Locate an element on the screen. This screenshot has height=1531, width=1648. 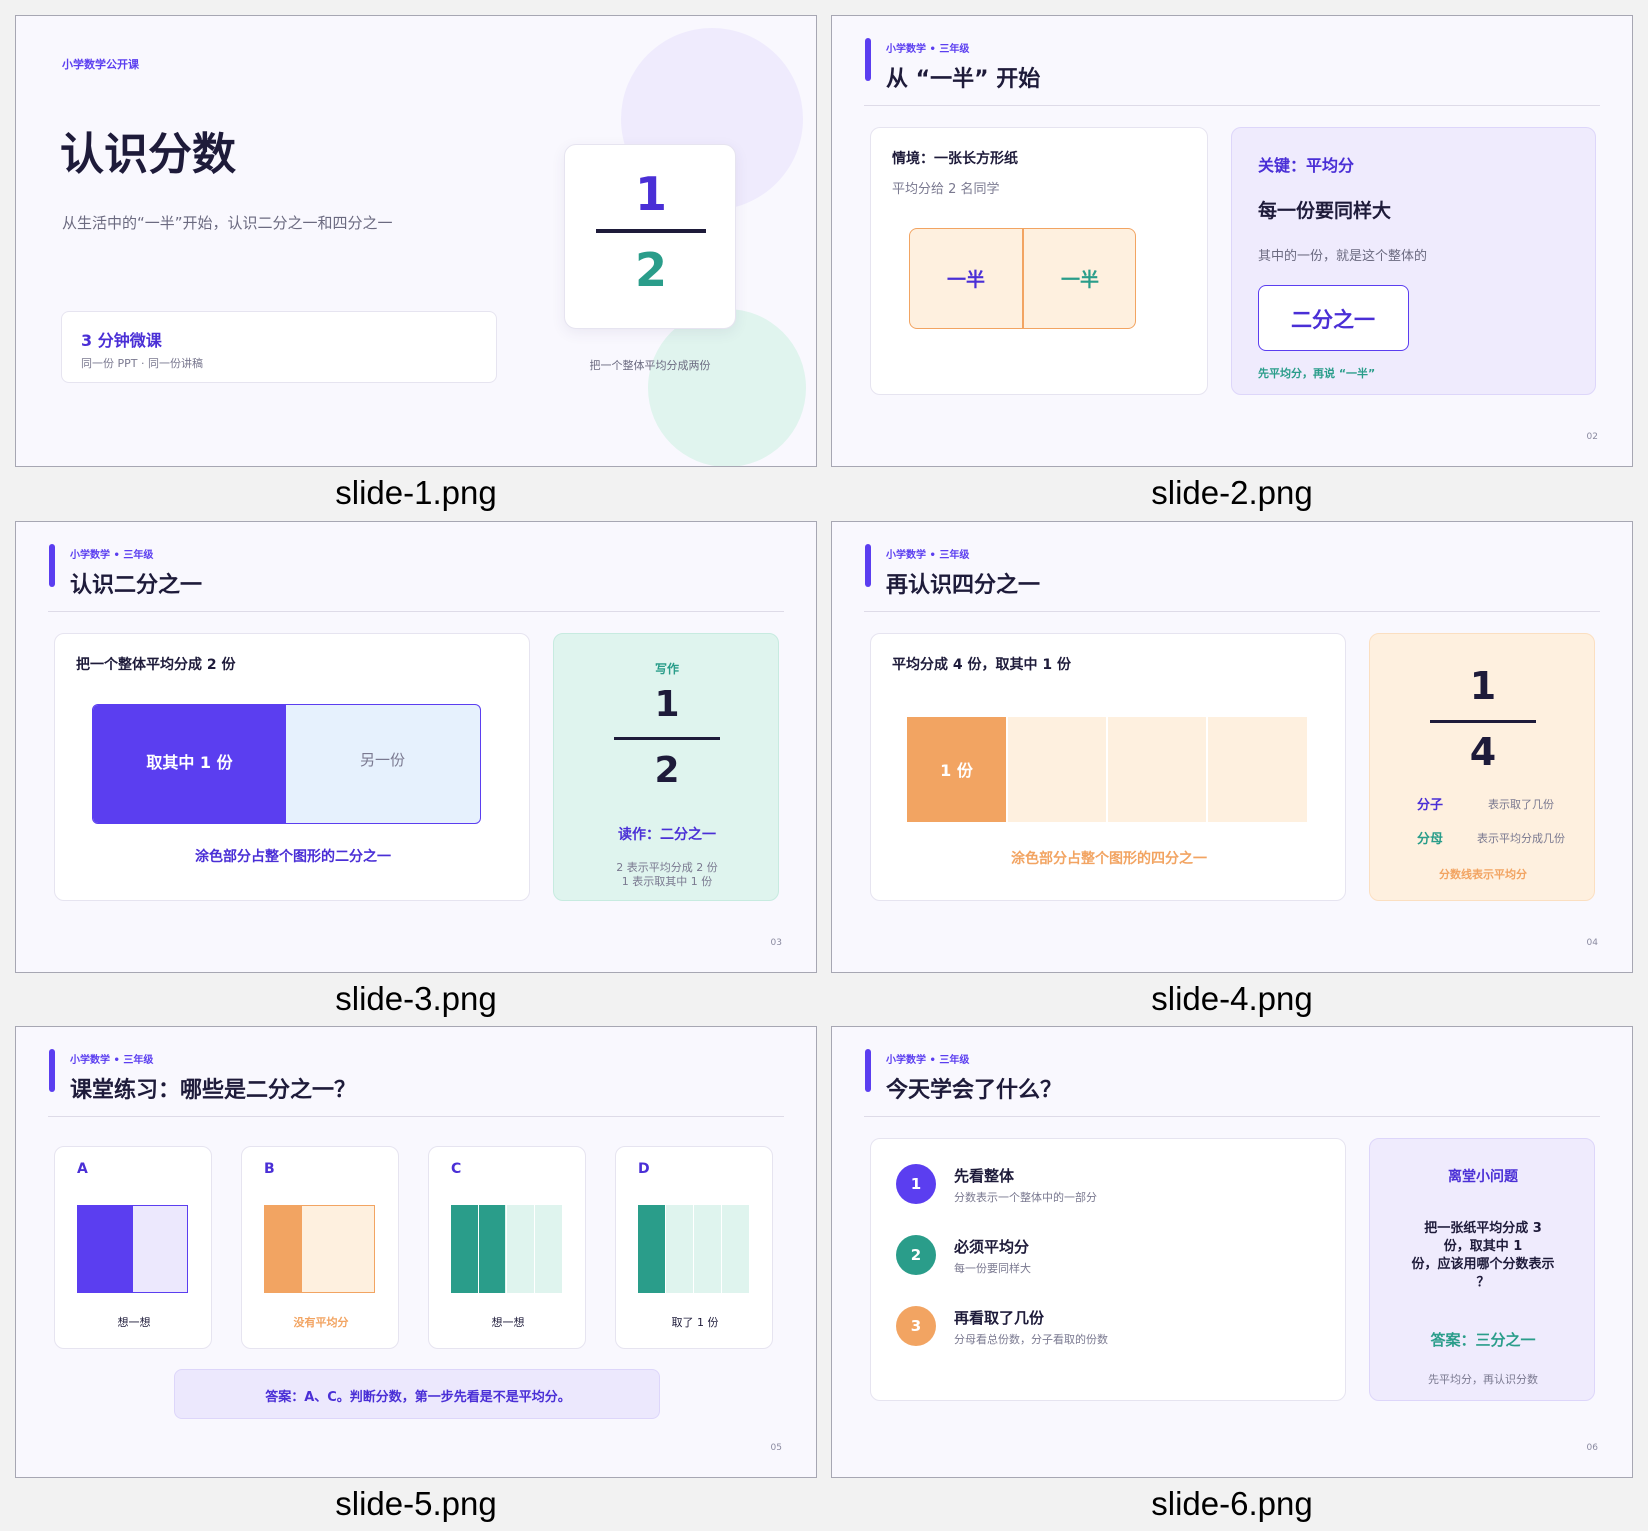
step-desc: 分数表示一个整体中的一部分 is located at coordinates (1025, 1197).